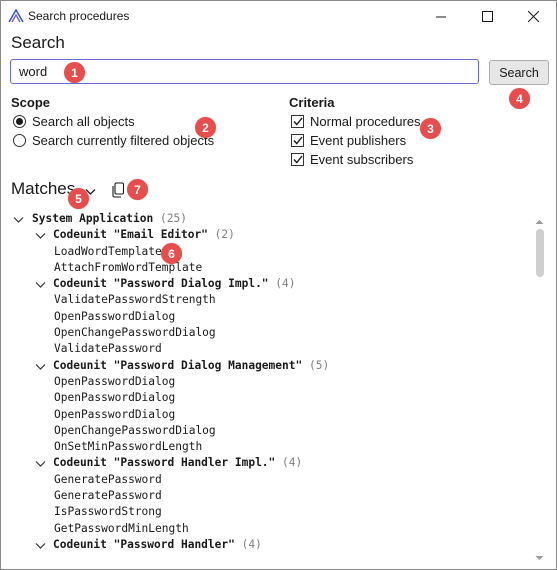 Image resolution: width=557 pixels, height=570 pixels. Describe the element at coordinates (108, 251) in the screenshot. I see `tree-item-label: LoadWordTemplate` at that location.